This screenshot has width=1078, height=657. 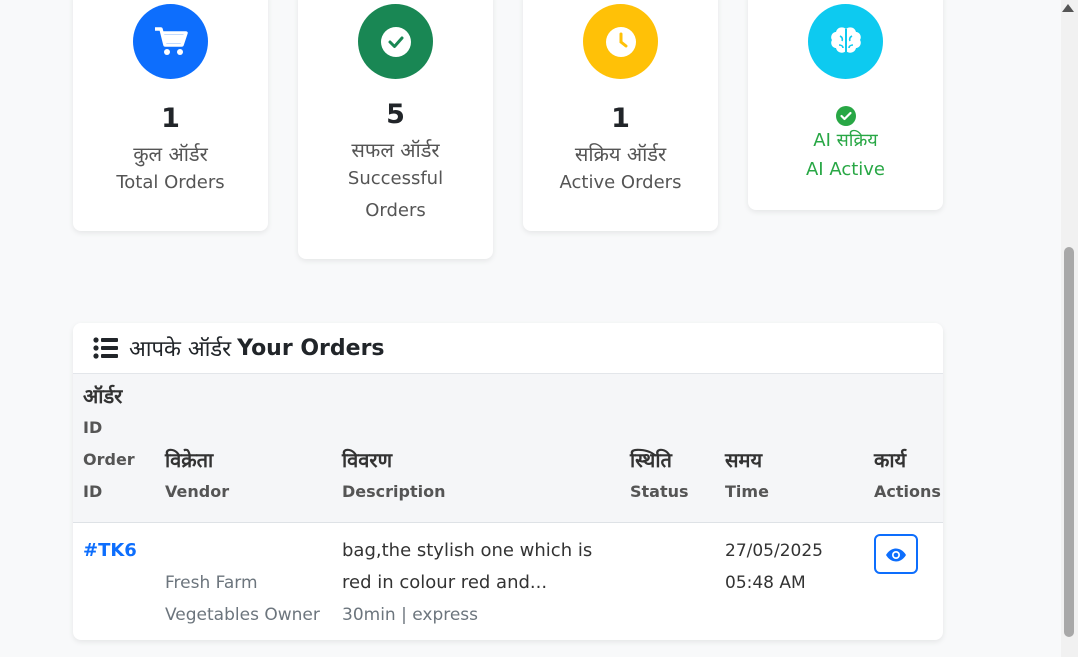 What do you see at coordinates (109, 442) in the screenshot?
I see `column-header-order-id: ऑर्डर ID Order ID` at bounding box center [109, 442].